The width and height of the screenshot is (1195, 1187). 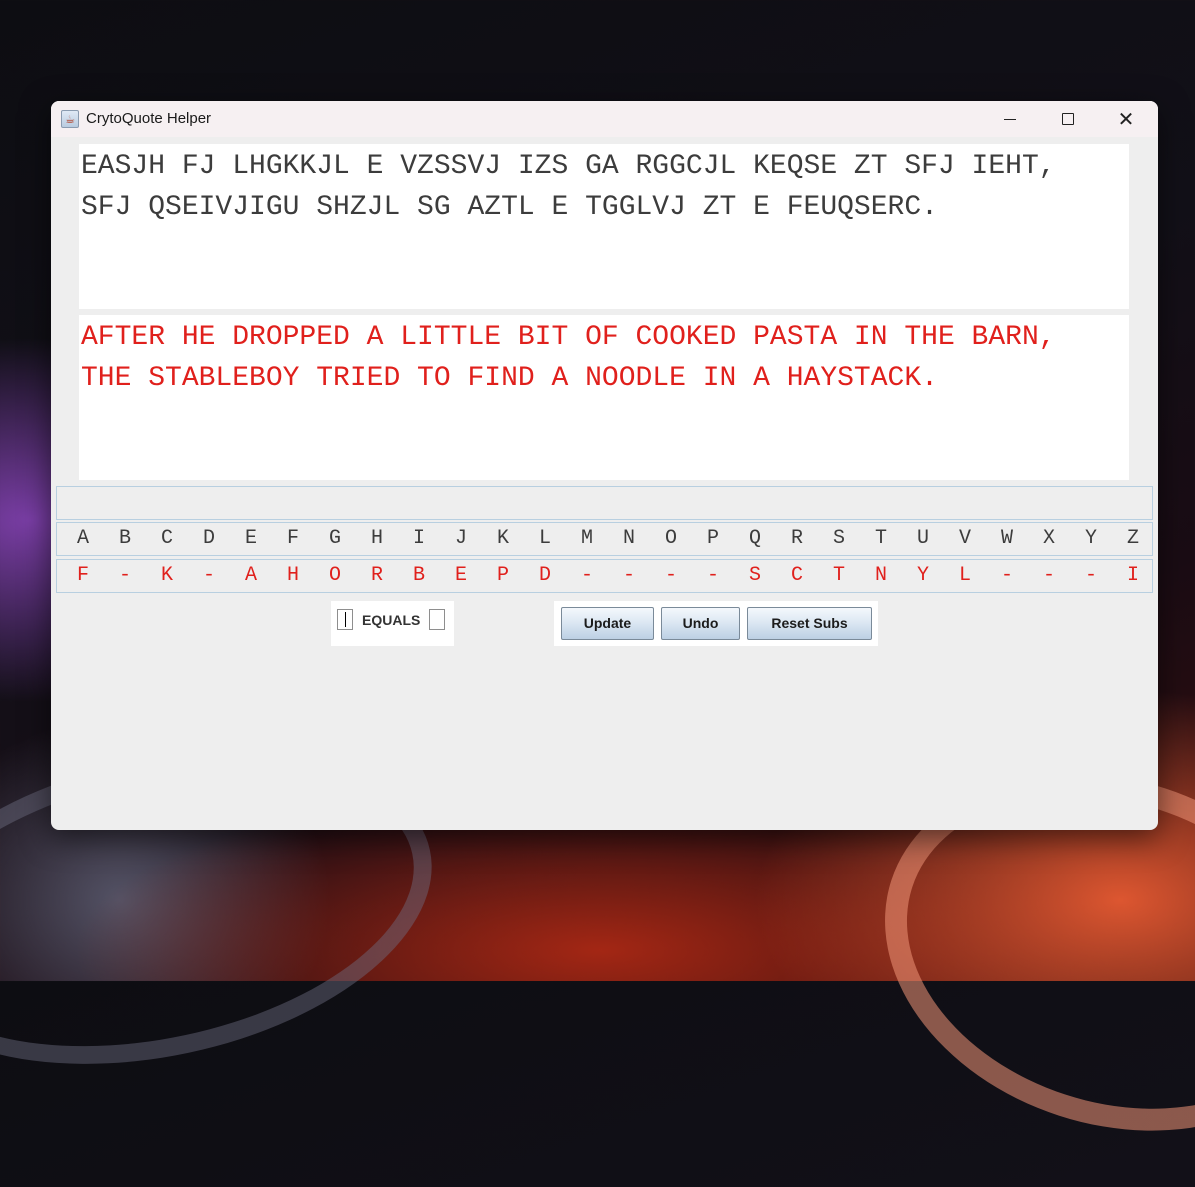 I want to click on substitution-letter-n: -, so click(x=628, y=575).